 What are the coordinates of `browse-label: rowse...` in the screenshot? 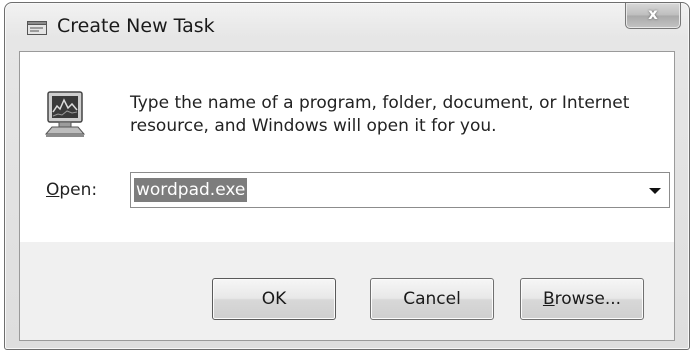 It's located at (588, 299).